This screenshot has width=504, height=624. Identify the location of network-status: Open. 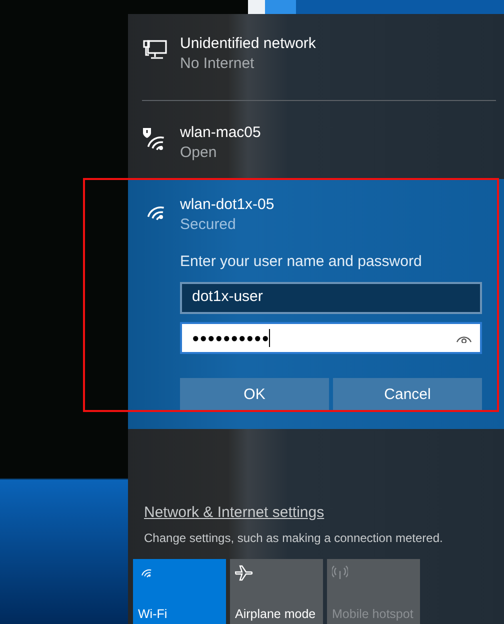
(199, 153).